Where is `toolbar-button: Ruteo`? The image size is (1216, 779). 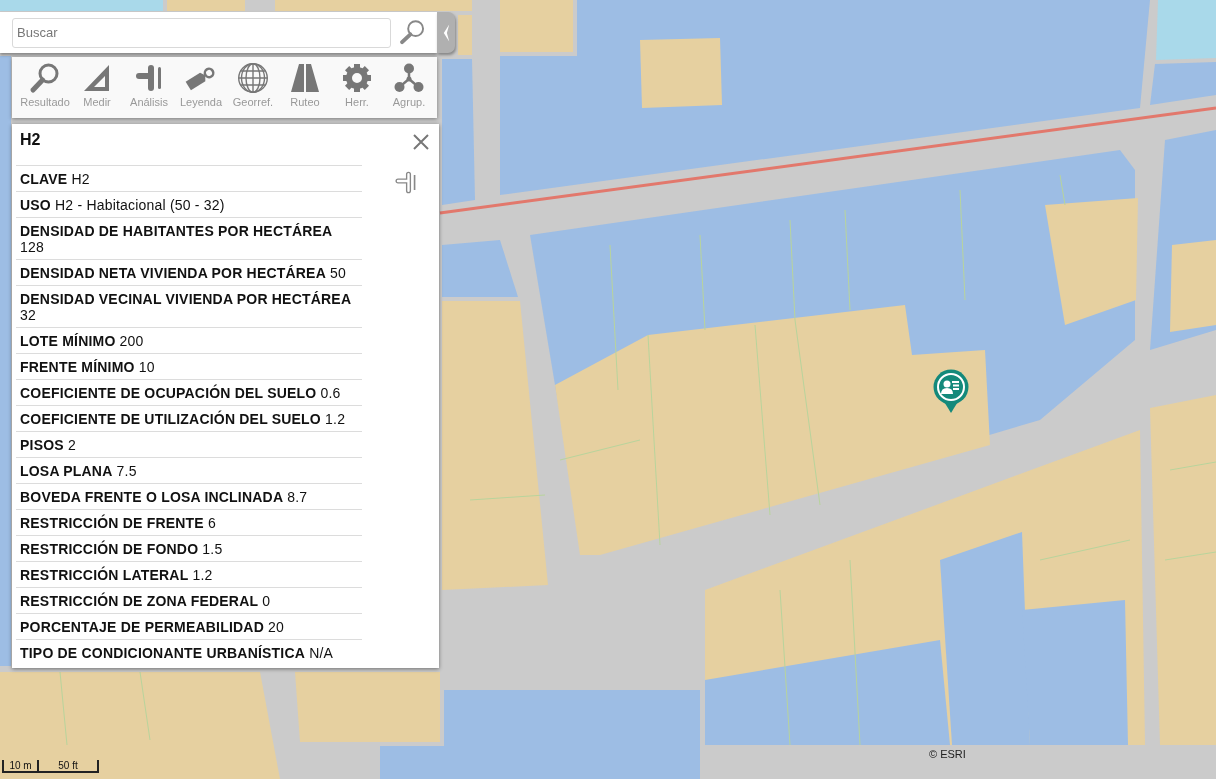
toolbar-button: Ruteo is located at coordinates (305, 87).